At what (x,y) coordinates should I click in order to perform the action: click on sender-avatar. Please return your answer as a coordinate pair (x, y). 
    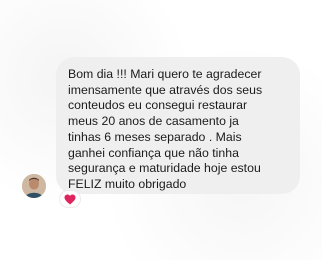
    Looking at the image, I should click on (34, 186).